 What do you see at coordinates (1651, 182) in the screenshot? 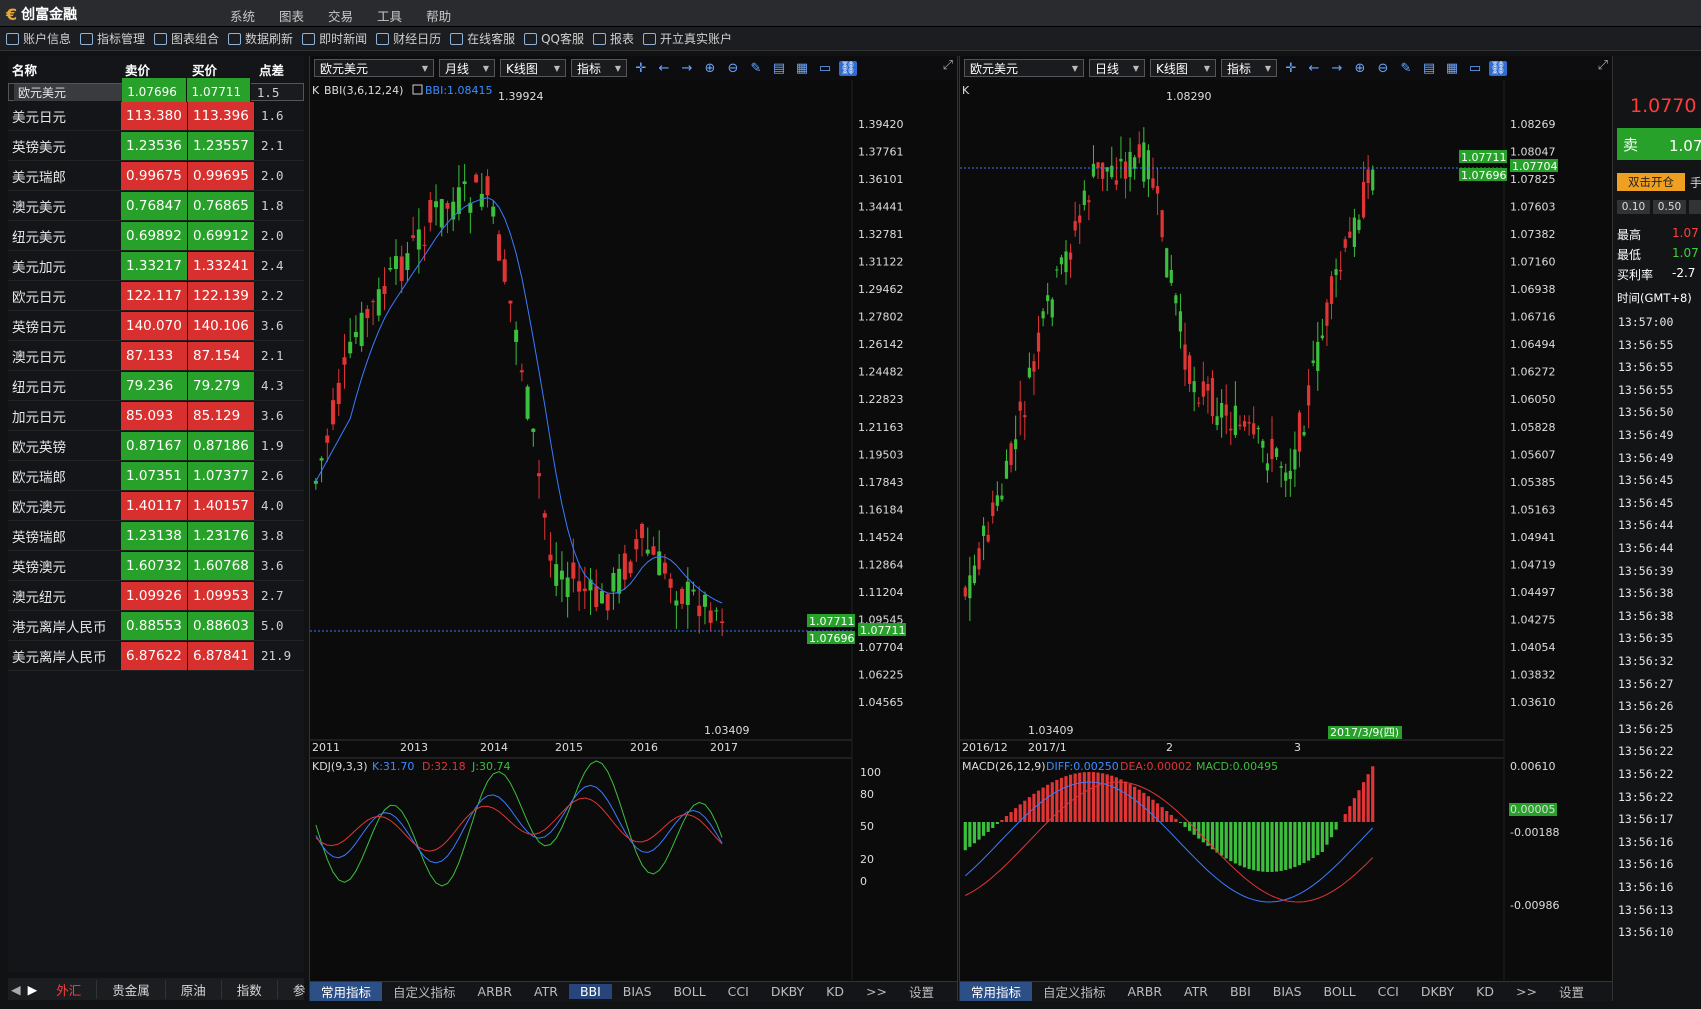
I see `double-click-open-button: 双击开仓` at bounding box center [1651, 182].